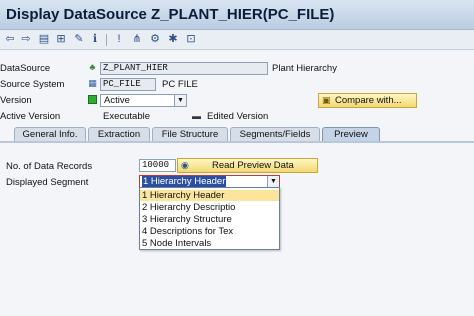  I want to click on compare-icon: ▣, so click(326, 100).